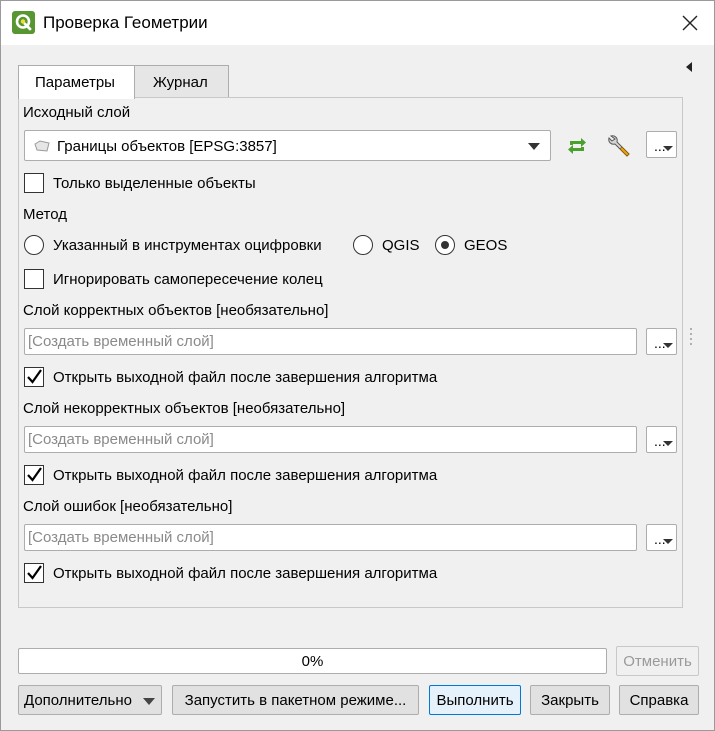 This screenshot has width=715, height=731. What do you see at coordinates (659, 700) in the screenshot?
I see `help-button: Справка` at bounding box center [659, 700].